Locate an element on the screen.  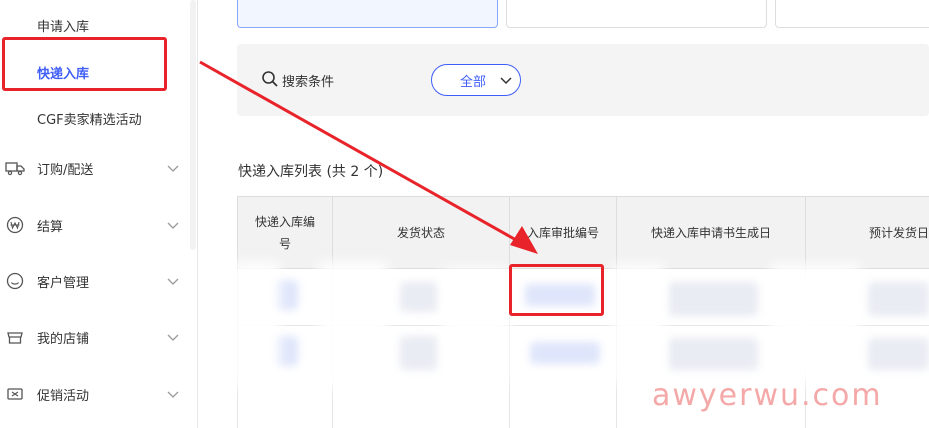
sidebar-item-label: 我的店铺 is located at coordinates (63, 339).